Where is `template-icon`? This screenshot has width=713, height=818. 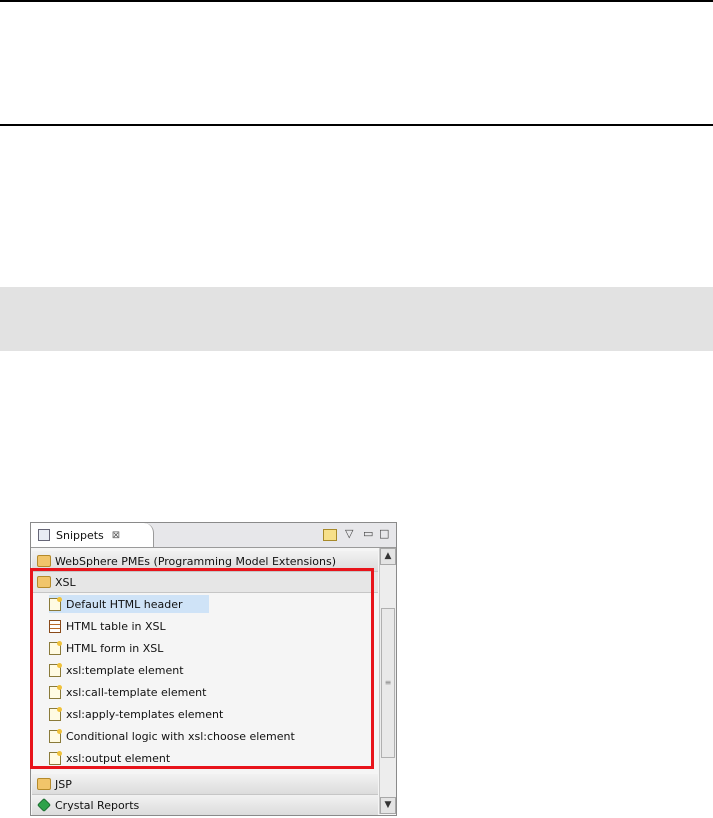 template-icon is located at coordinates (55, 669).